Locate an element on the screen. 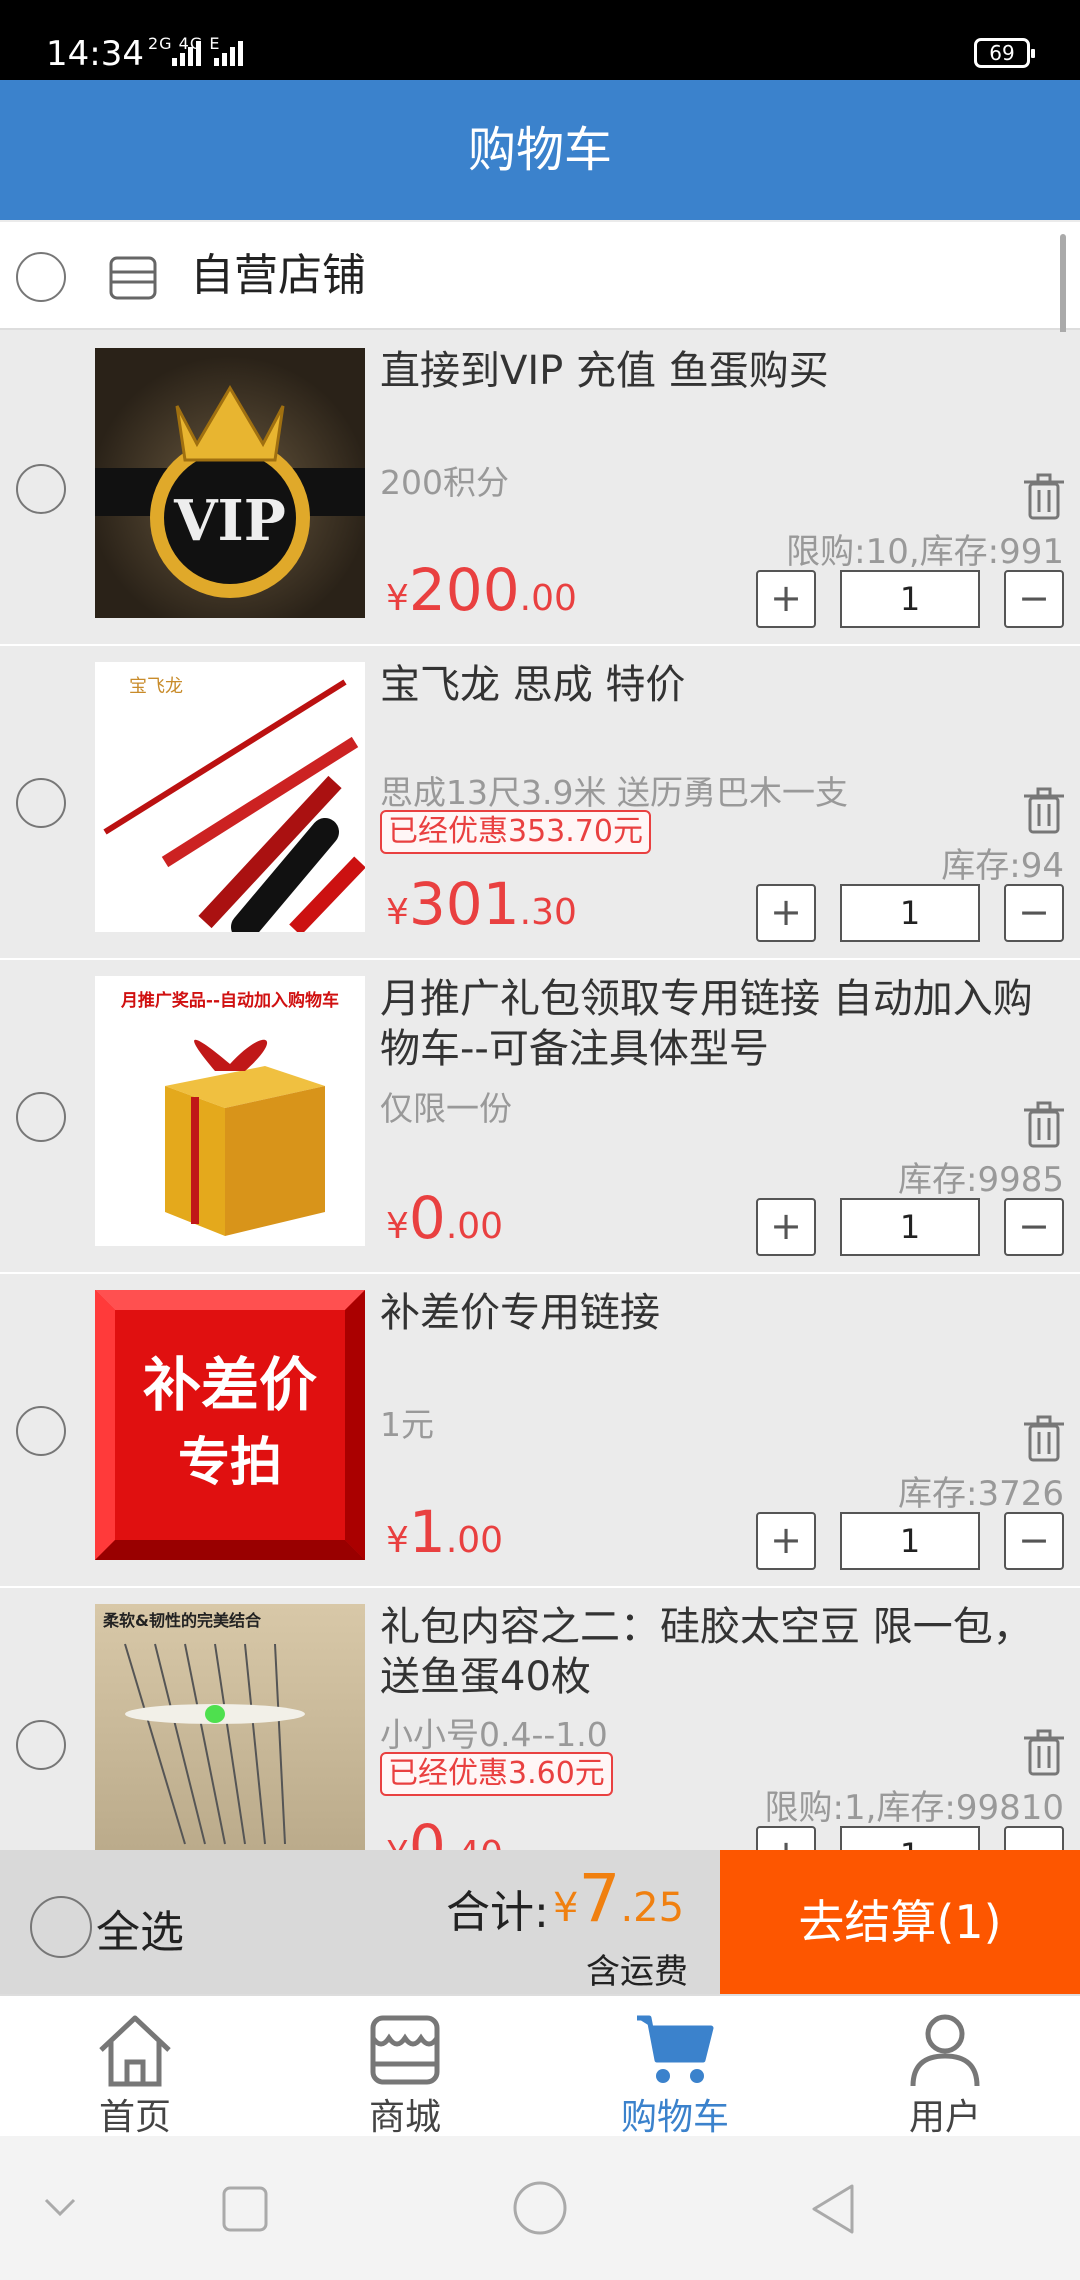  cart-item: 补差价 专拍 补差价专用链接 1元 库存:3726 ¥1.00 + 1 − is located at coordinates (540, 1431).